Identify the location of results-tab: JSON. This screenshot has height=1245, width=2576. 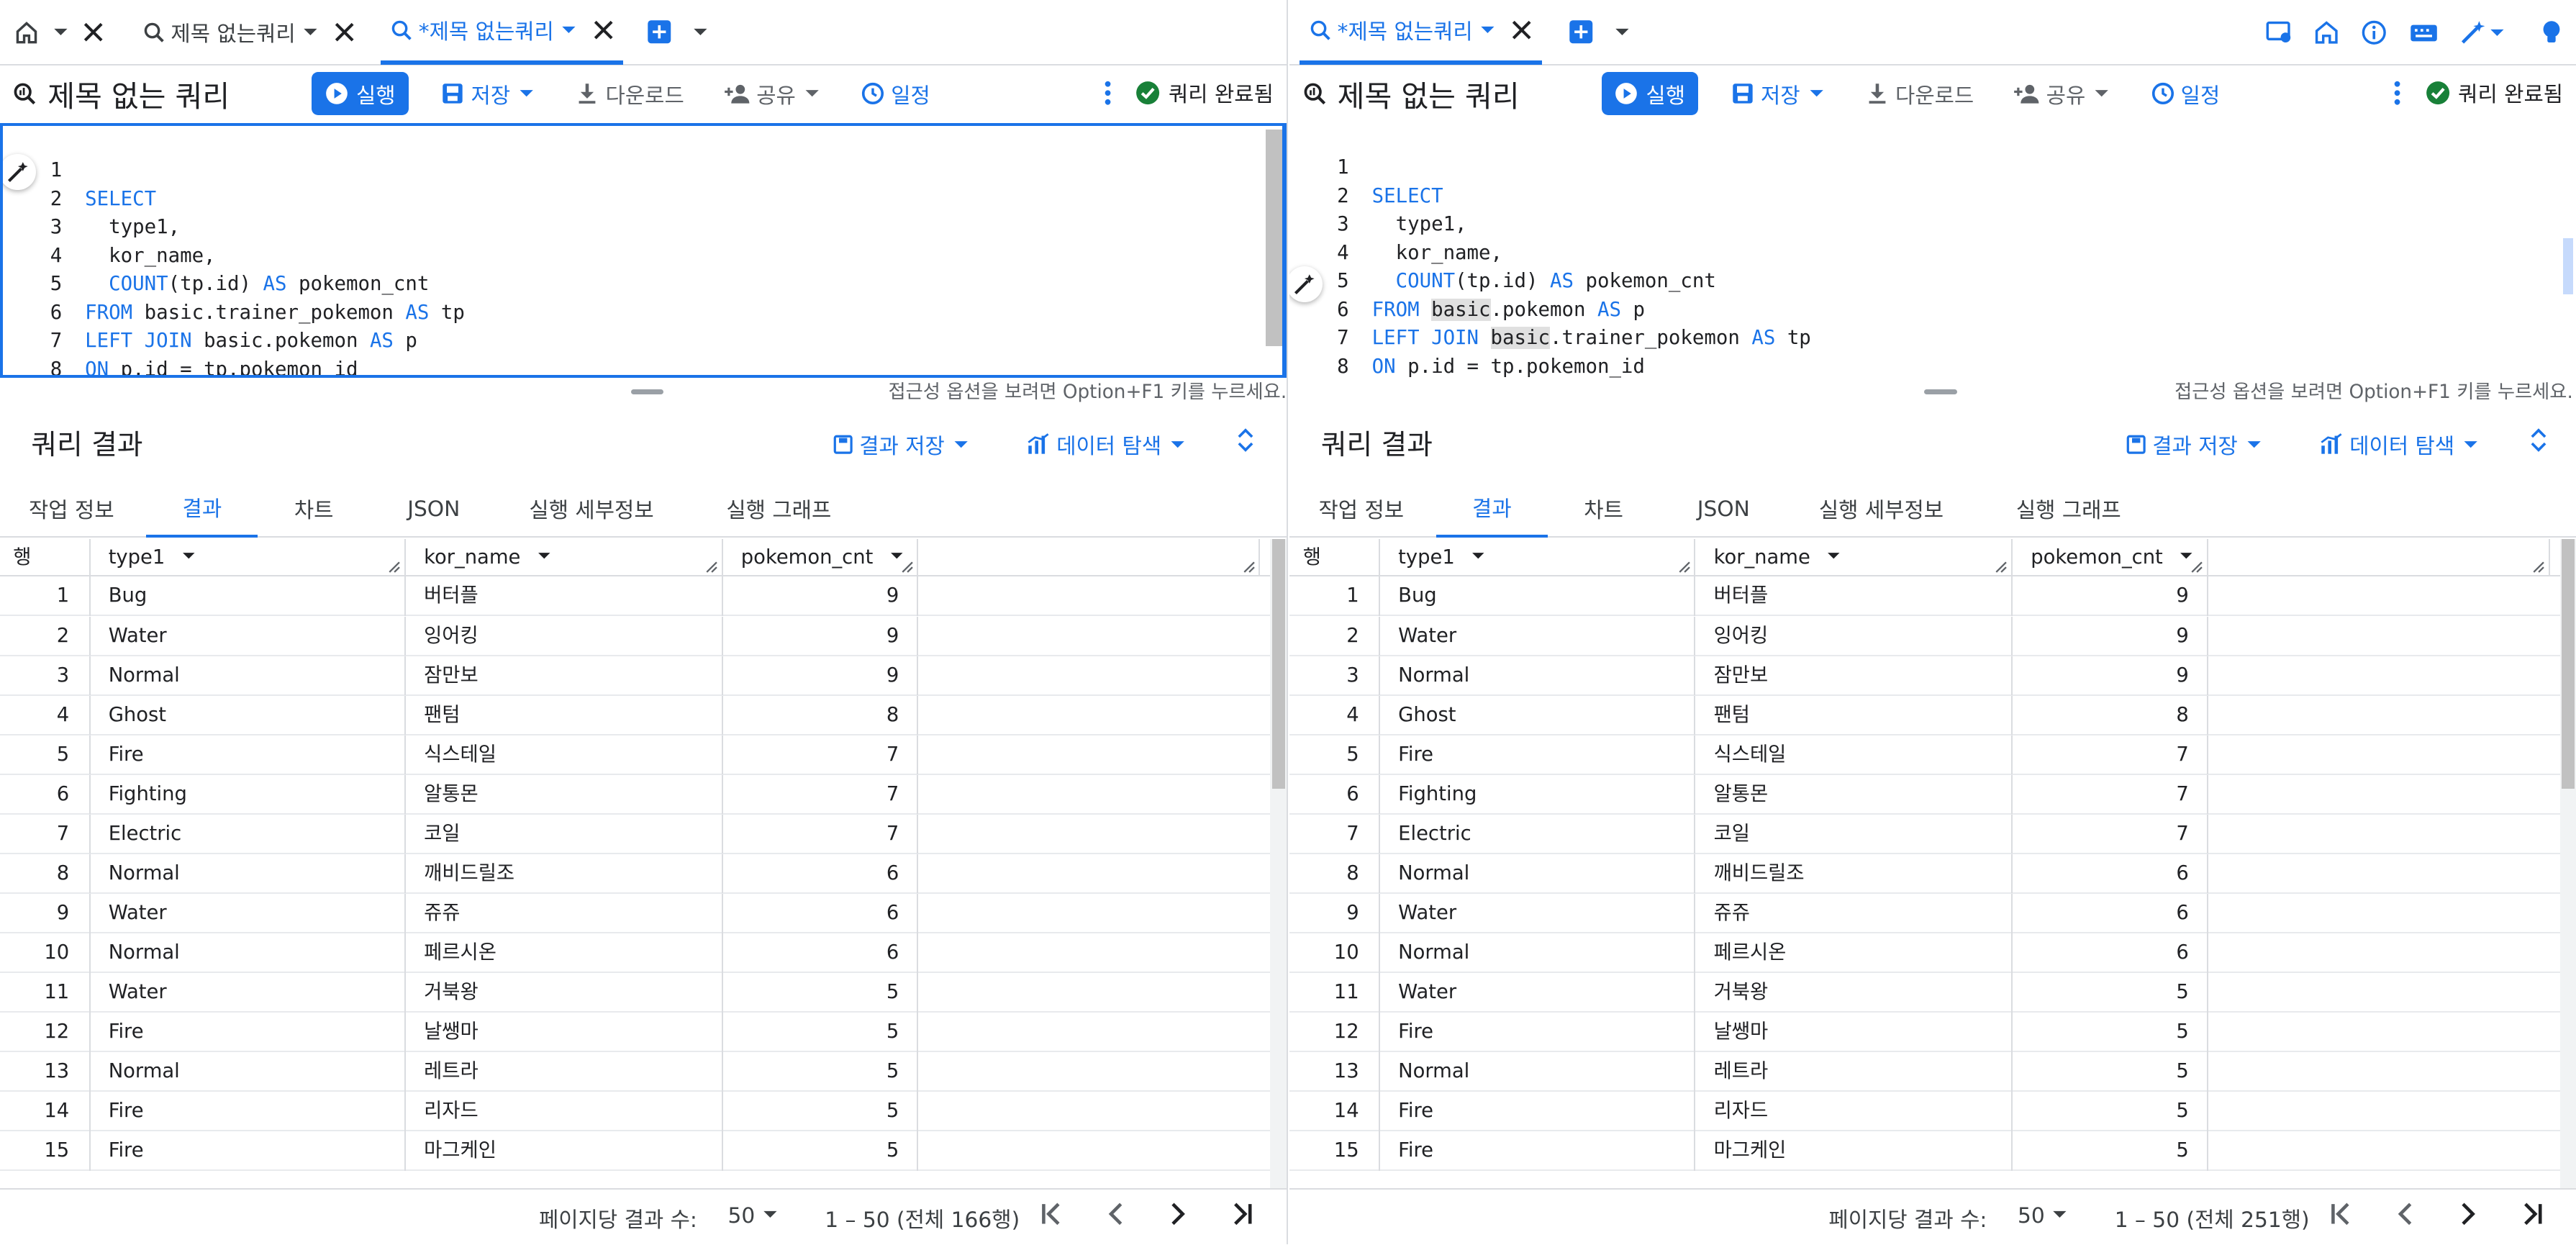
(1723, 509).